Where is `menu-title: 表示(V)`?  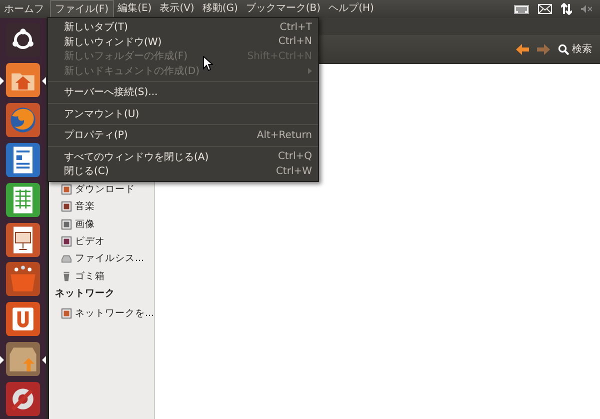
menu-title: 表示(V) is located at coordinates (177, 9).